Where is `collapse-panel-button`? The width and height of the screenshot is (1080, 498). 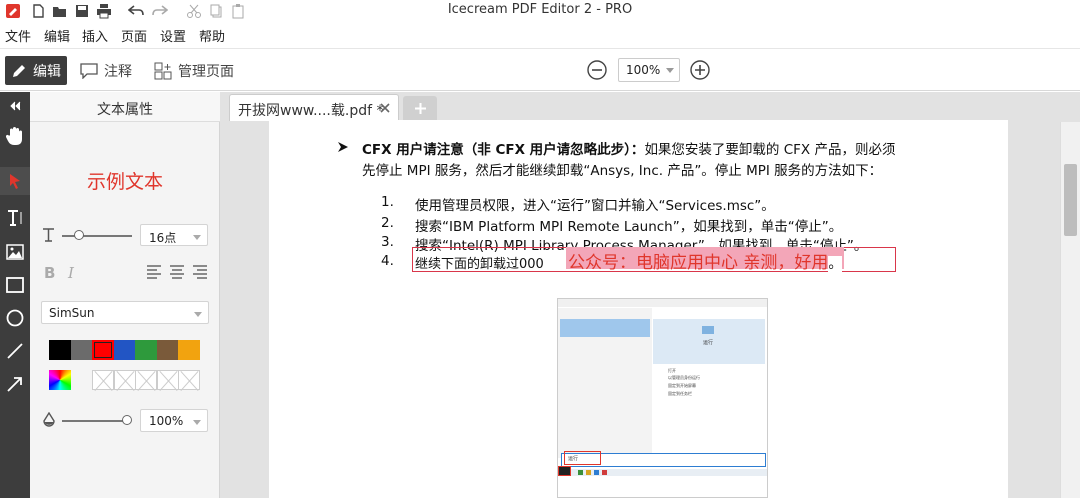
collapse-panel-button is located at coordinates (15, 106).